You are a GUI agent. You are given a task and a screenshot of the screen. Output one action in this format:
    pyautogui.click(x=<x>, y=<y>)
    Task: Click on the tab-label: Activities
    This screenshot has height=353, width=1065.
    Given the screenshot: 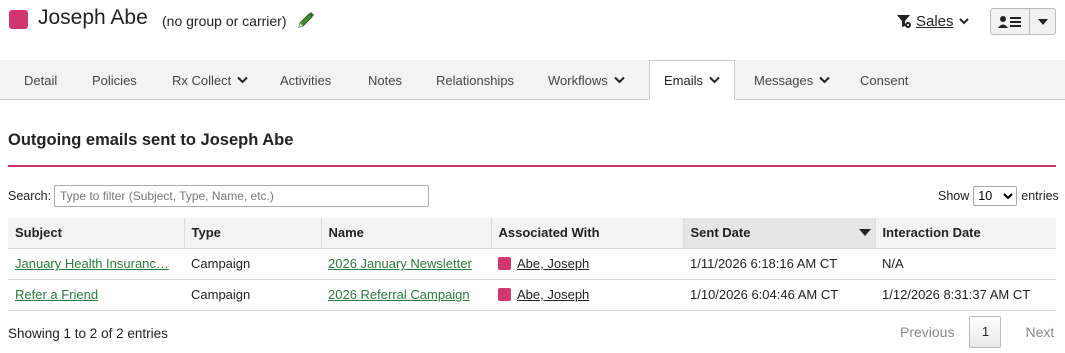 What is the action you would take?
    pyautogui.click(x=306, y=80)
    